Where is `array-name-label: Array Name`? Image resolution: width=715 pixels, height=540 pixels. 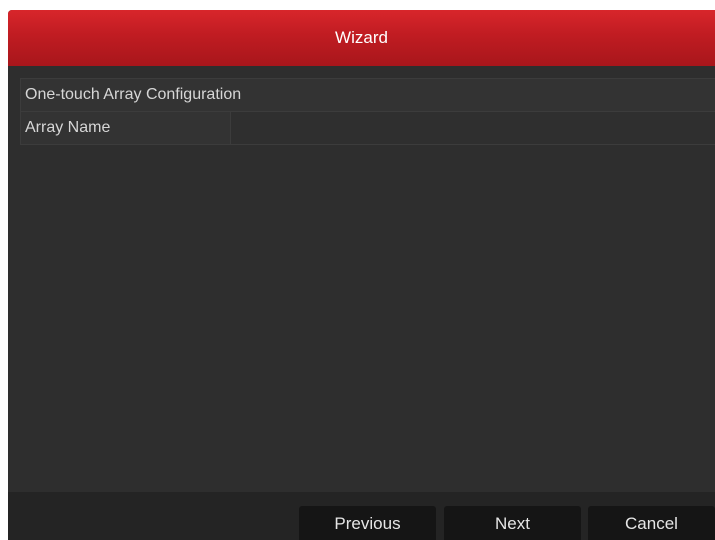
array-name-label: Array Name is located at coordinates (68, 127).